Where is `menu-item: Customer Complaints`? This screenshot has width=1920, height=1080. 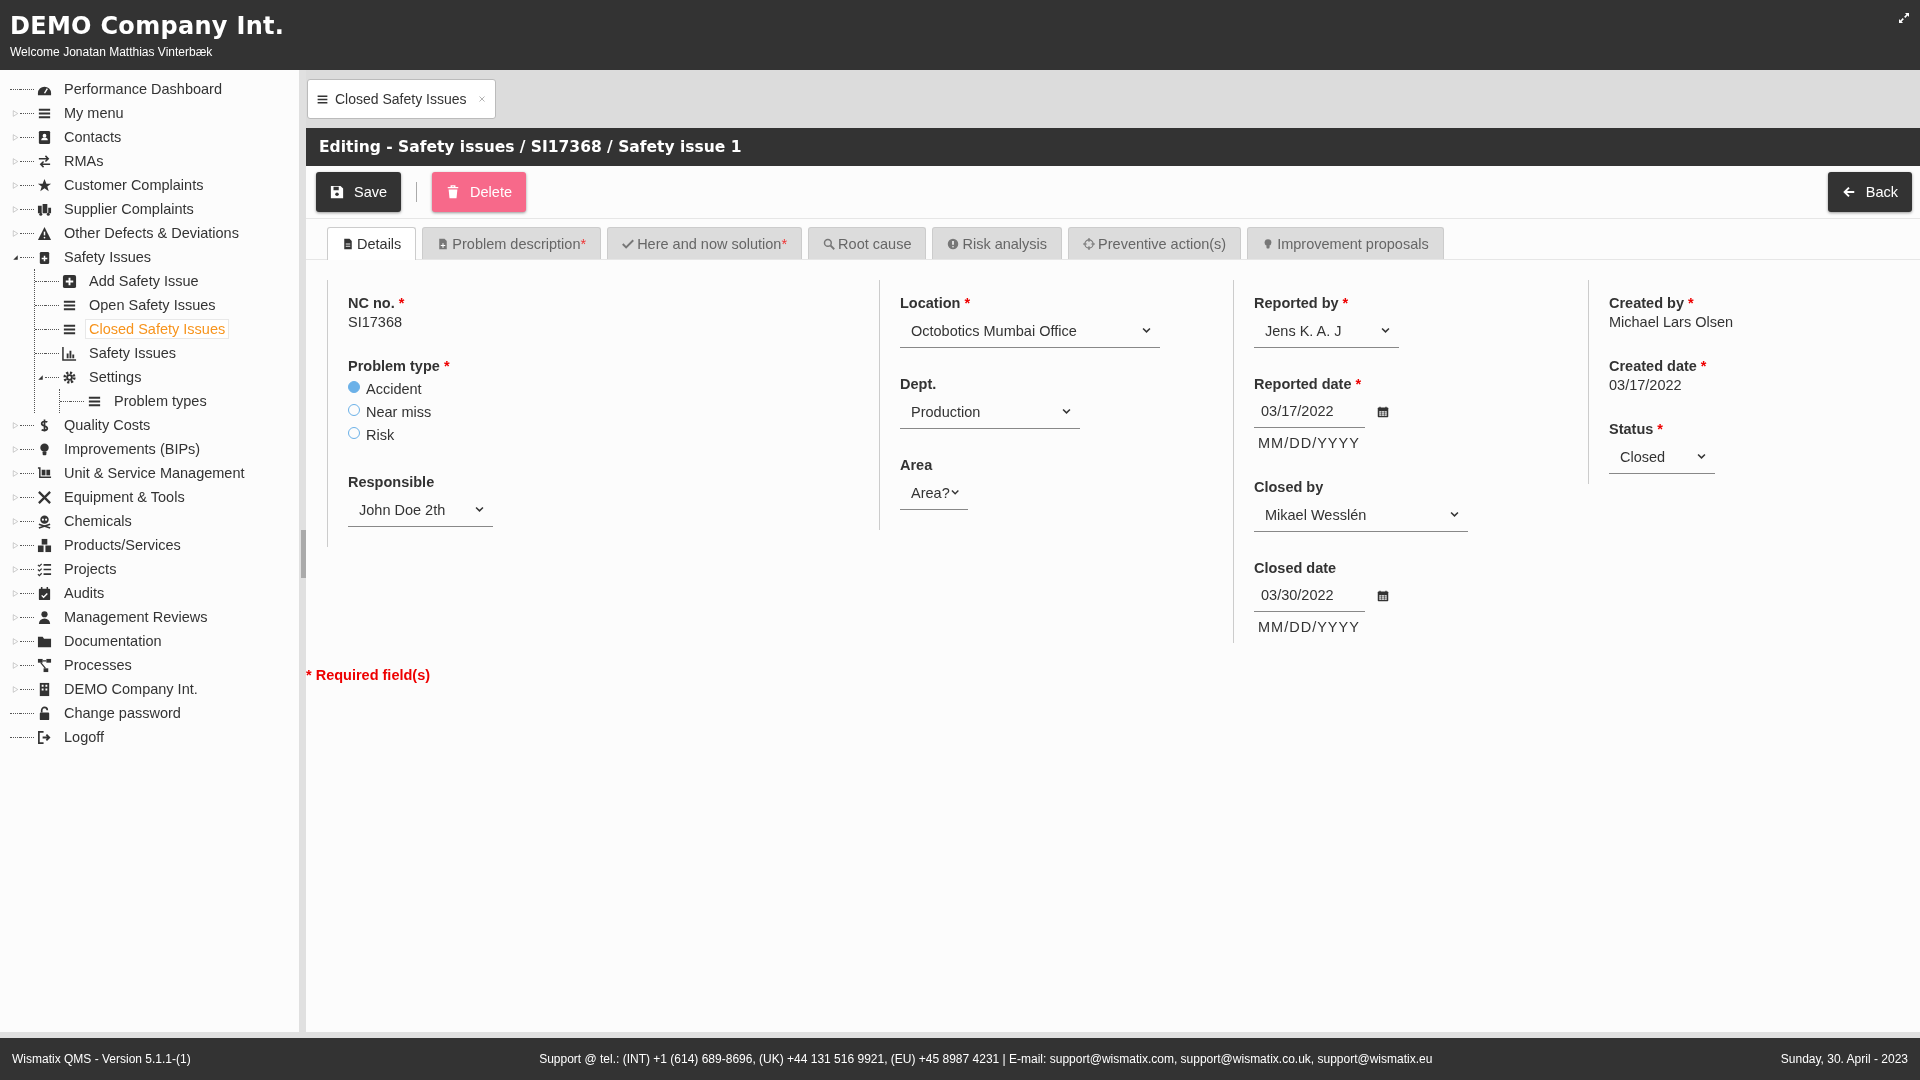
menu-item: Customer Complaints is located at coordinates (134, 185).